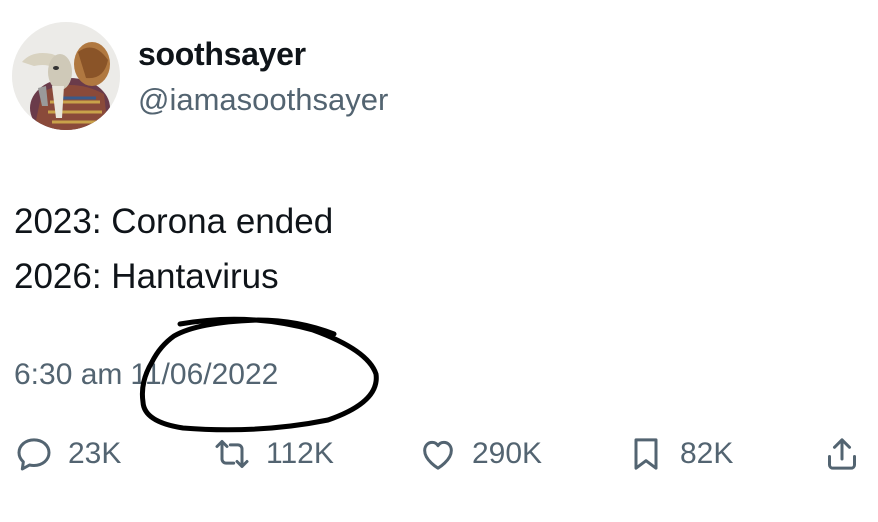  I want to click on tweet-timestamp: 6:30 am 11/06/2022, so click(146, 375).